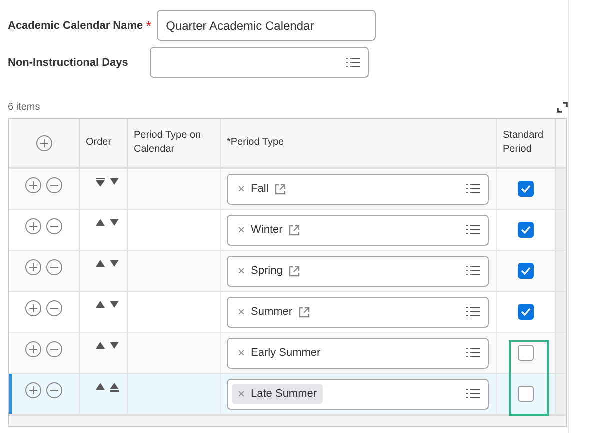 This screenshot has height=433, width=600. What do you see at coordinates (358, 230) in the screenshot?
I see `prompt-field: × Winter` at bounding box center [358, 230].